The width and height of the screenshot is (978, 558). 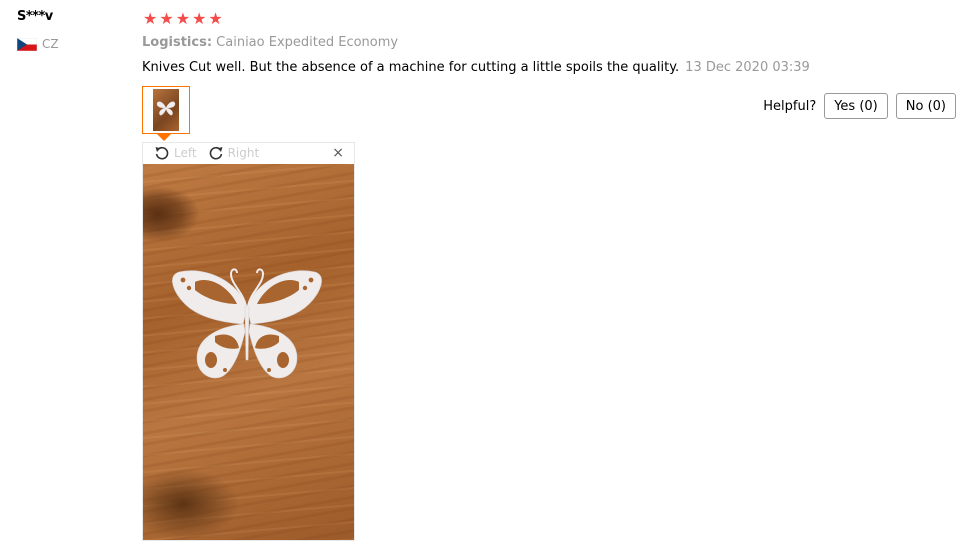 What do you see at coordinates (856, 106) in the screenshot?
I see `helpful-yes-button: Yes (0)` at bounding box center [856, 106].